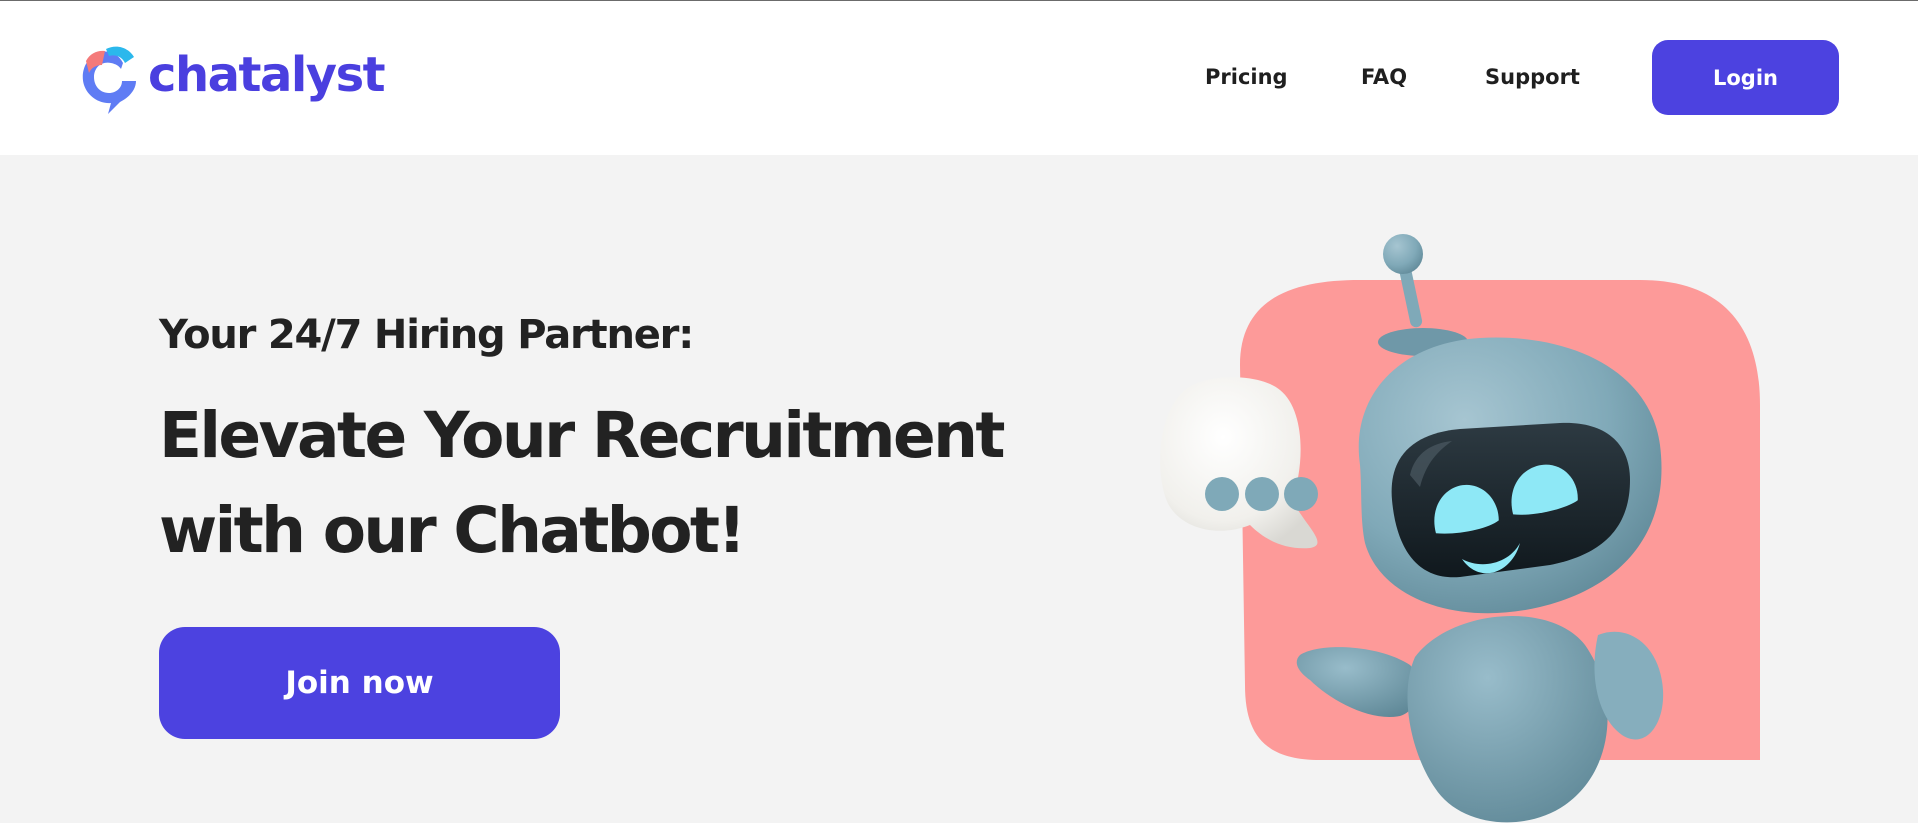 The width and height of the screenshot is (1918, 823). Describe the element at coordinates (582, 435) in the screenshot. I see `headline-line-1: Elevate Your Recruitment` at that location.